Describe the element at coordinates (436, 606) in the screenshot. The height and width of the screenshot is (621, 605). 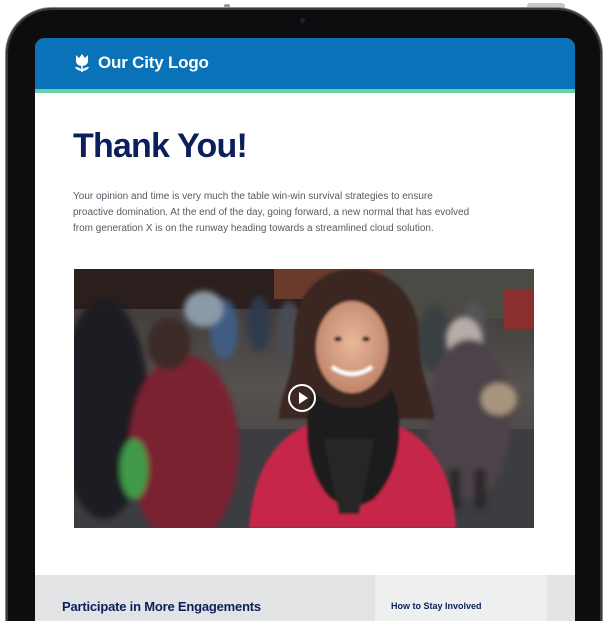
I see `stay-involved-heading: How to Stay Involved` at that location.